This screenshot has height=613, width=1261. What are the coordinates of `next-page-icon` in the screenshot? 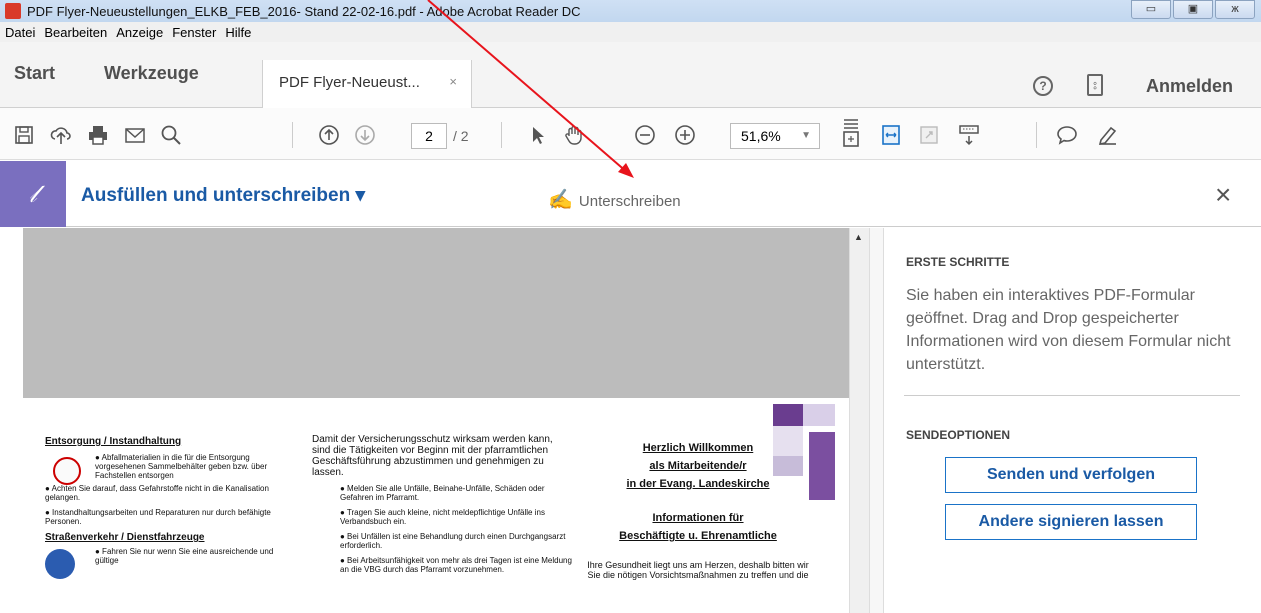 It's located at (365, 135).